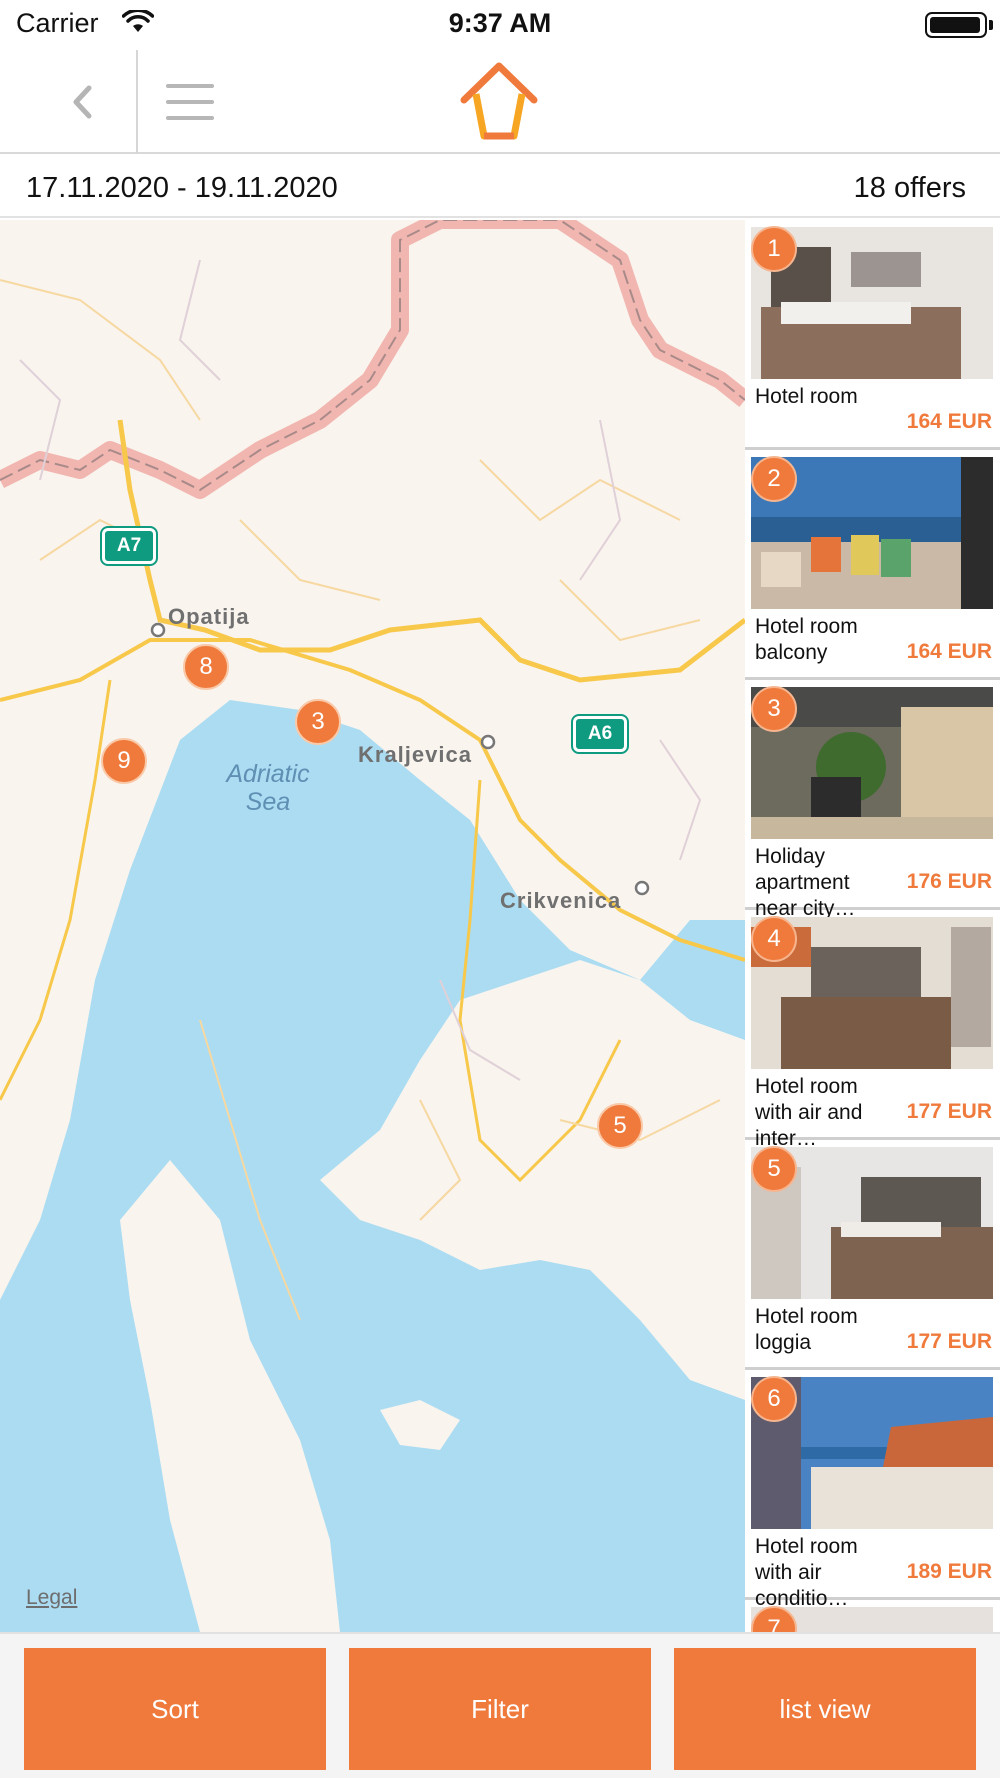  Describe the element at coordinates (806, 639) in the screenshot. I see `offer-title: Hotel room balcony` at that location.